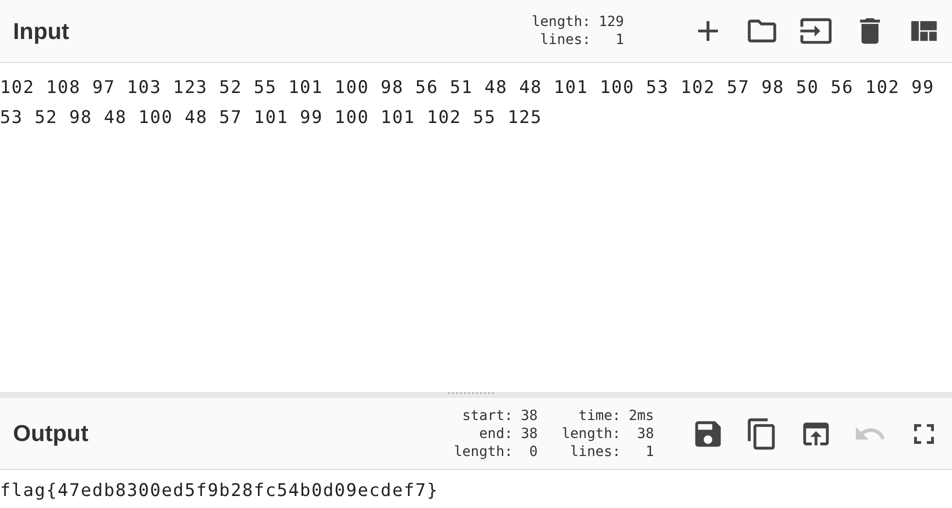  I want to click on stat-value: 2ms, so click(641, 415).